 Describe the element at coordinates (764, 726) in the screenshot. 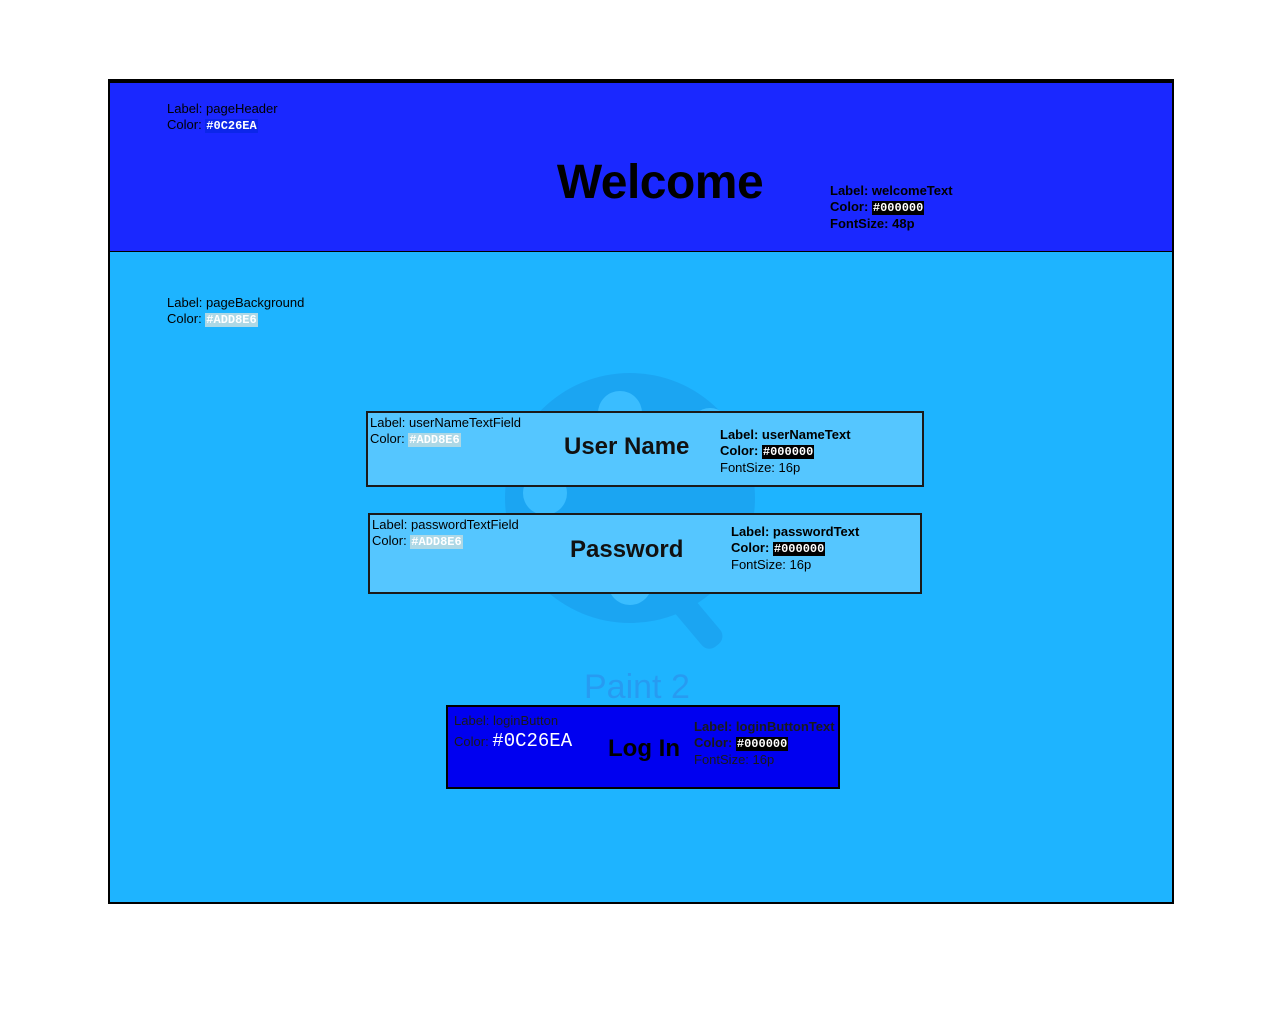

I see `annotation-label: Label: loginButtonText` at that location.